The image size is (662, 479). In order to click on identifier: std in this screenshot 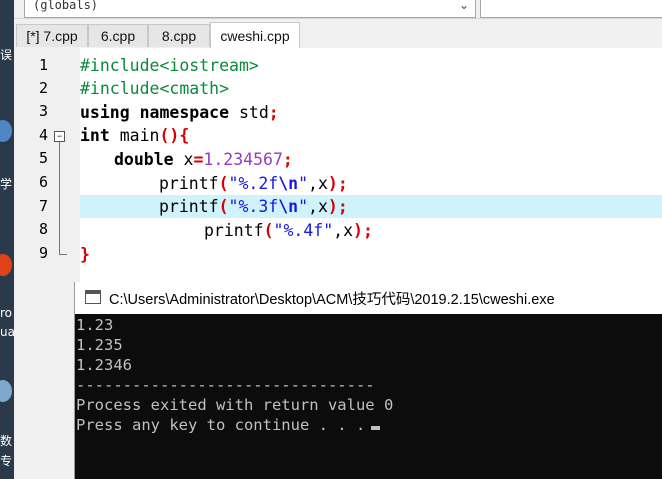, I will do `click(249, 112)`.